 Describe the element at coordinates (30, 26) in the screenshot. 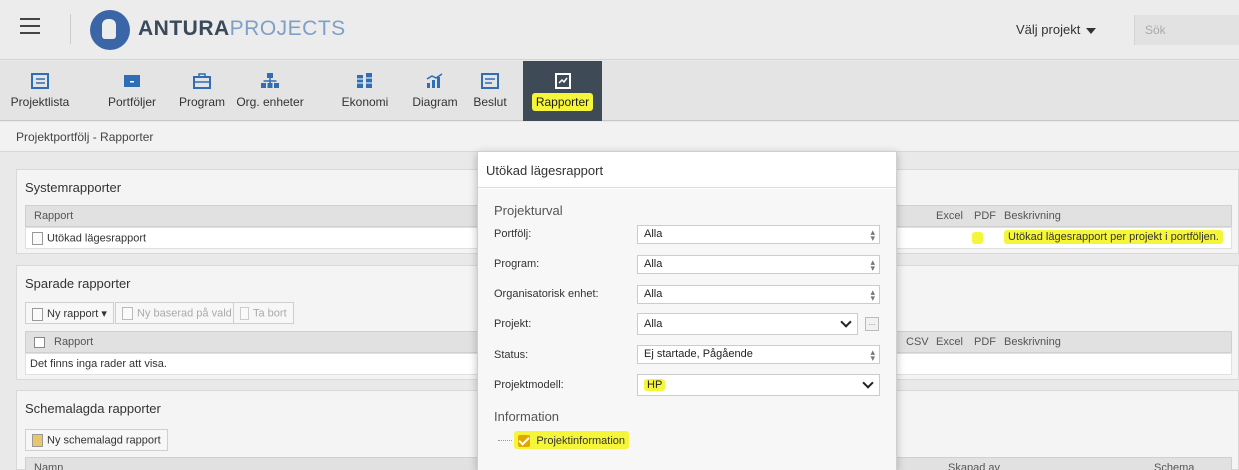

I see `hamburger-menu-icon` at that location.